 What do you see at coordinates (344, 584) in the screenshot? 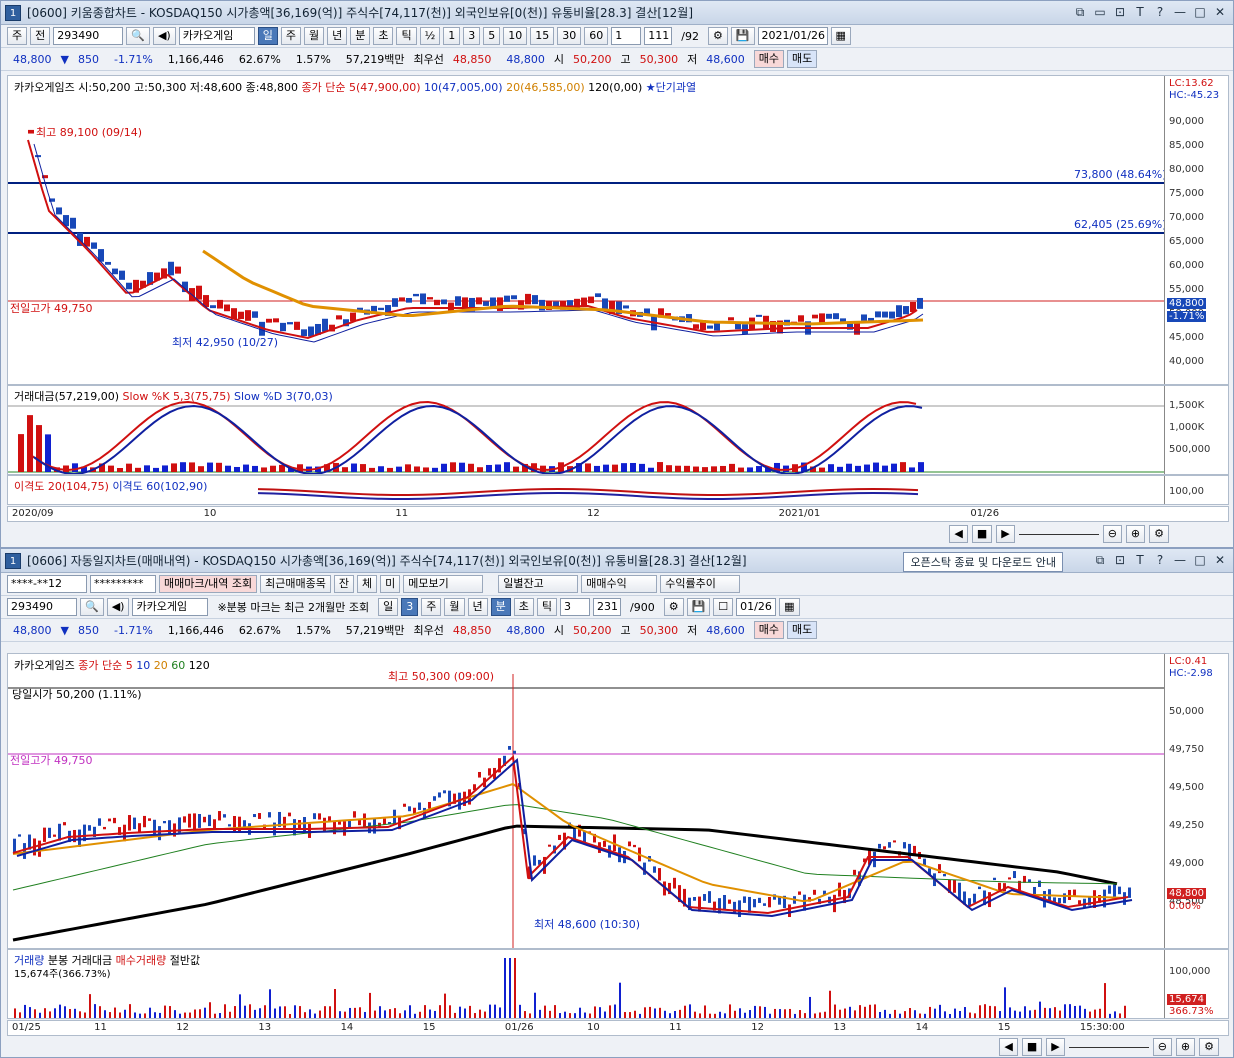
I see `balance-btn: 잔` at bounding box center [344, 584].